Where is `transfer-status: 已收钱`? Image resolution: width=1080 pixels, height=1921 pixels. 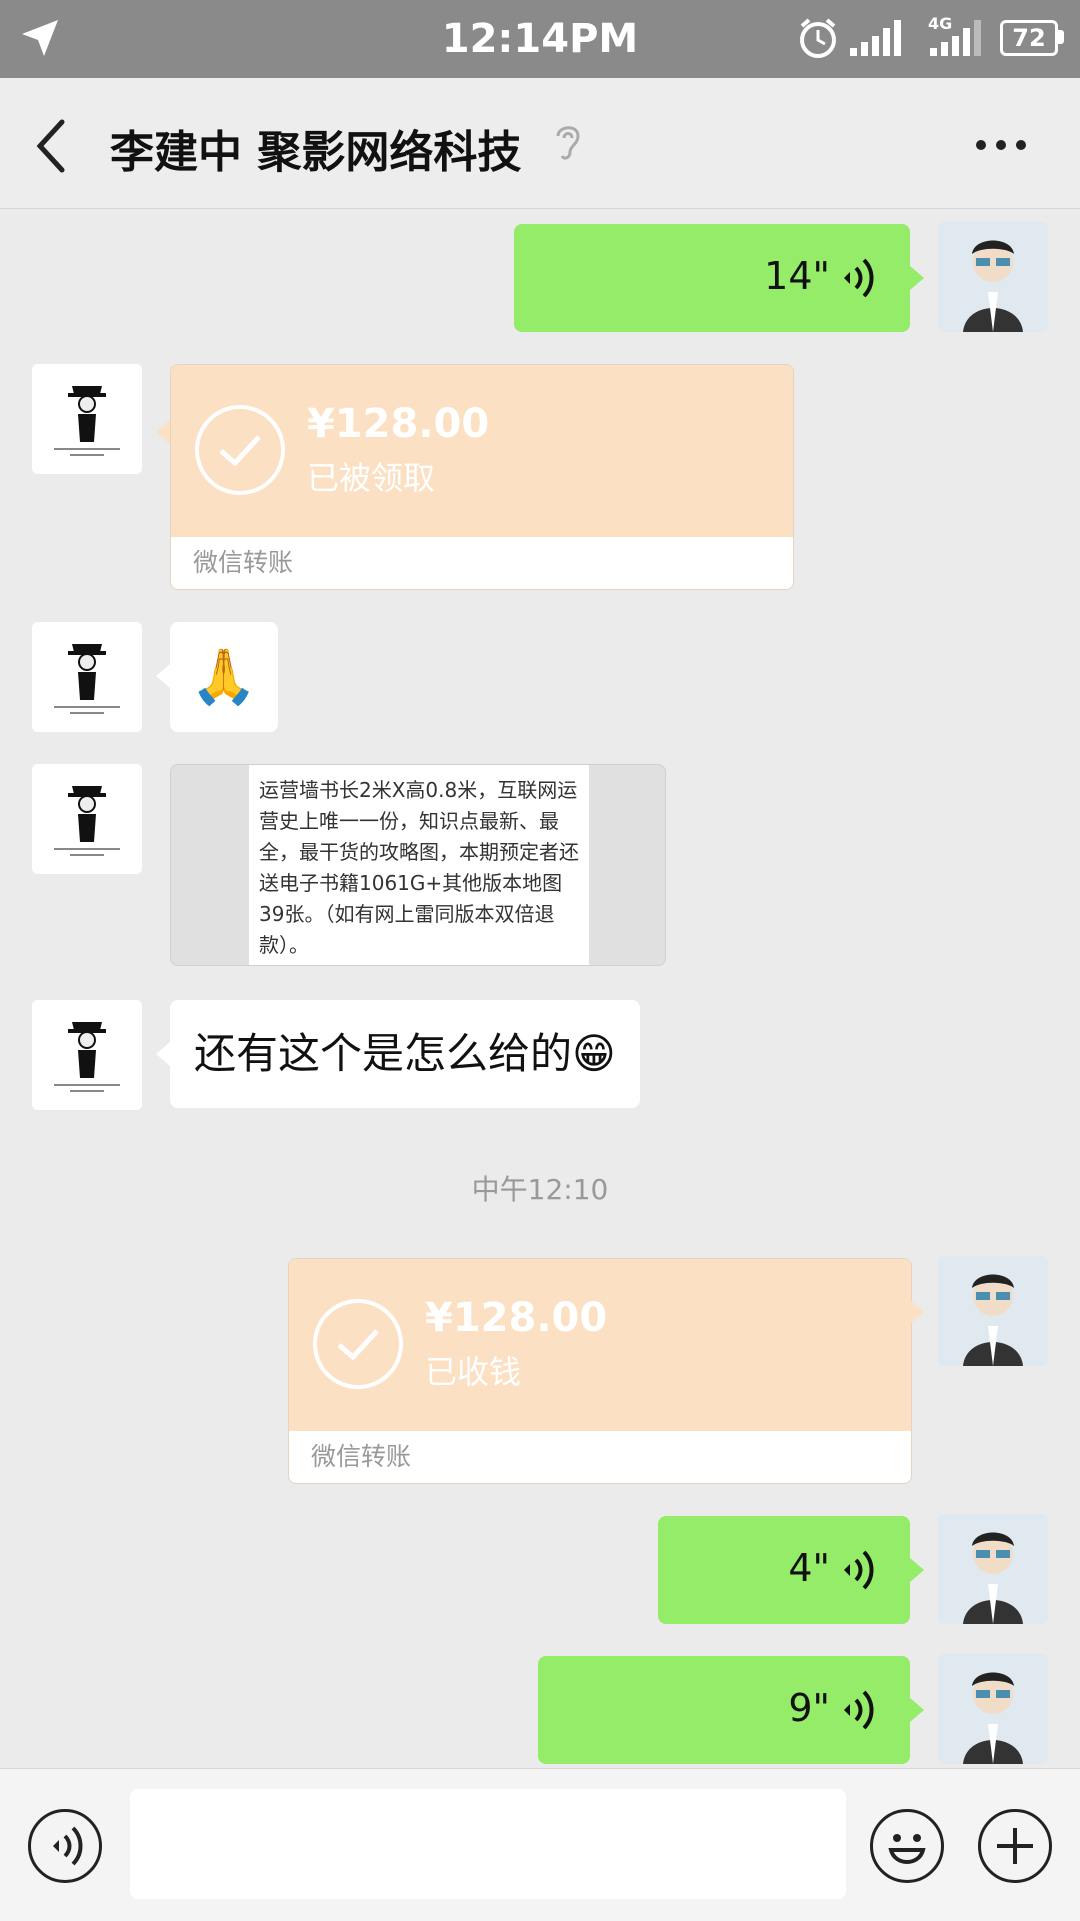
transfer-status: 已收钱 is located at coordinates (473, 1372).